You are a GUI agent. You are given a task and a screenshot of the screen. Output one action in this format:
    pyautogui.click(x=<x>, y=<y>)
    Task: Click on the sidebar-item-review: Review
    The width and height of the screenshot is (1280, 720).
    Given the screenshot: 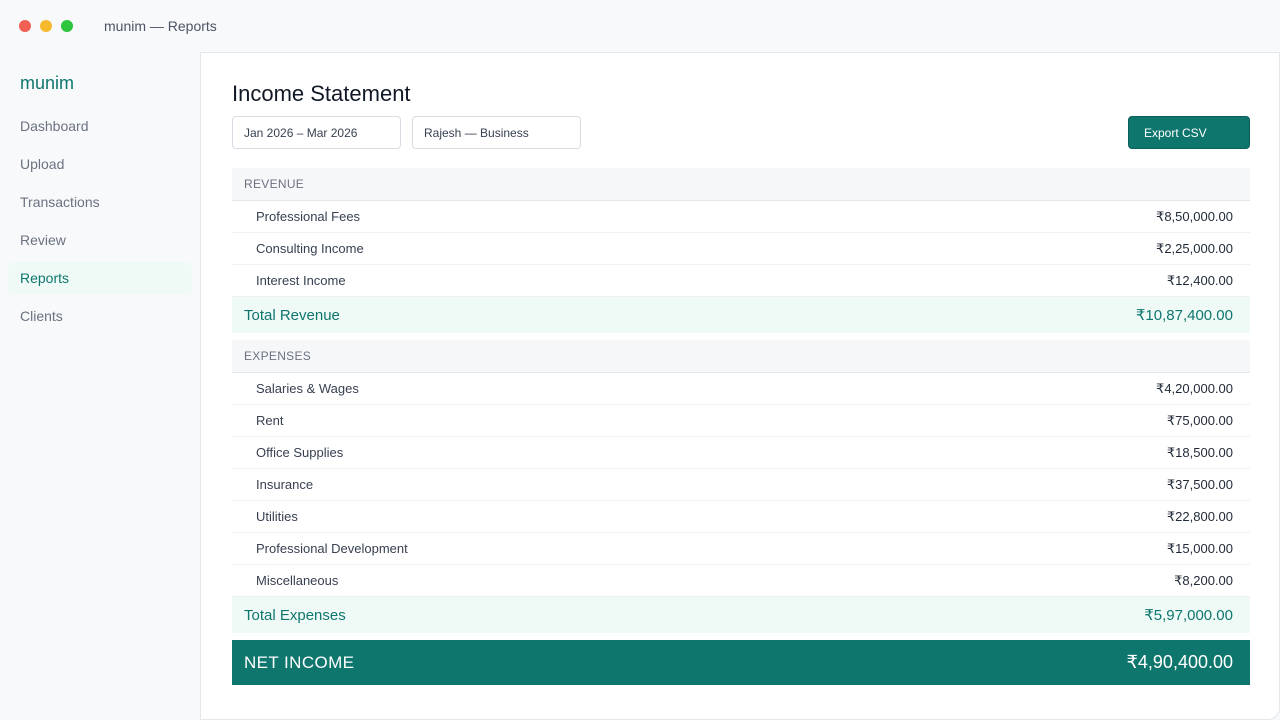 What is the action you would take?
    pyautogui.click(x=100, y=240)
    